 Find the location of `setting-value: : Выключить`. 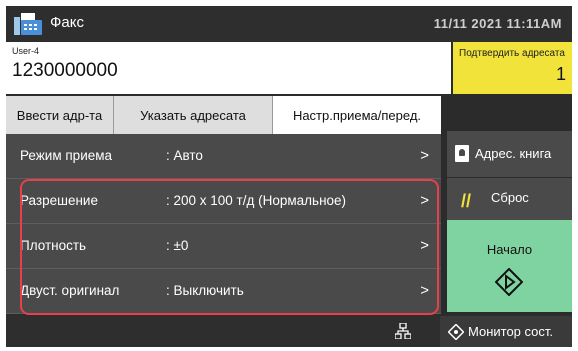

setting-value: : Выключить is located at coordinates (205, 290).